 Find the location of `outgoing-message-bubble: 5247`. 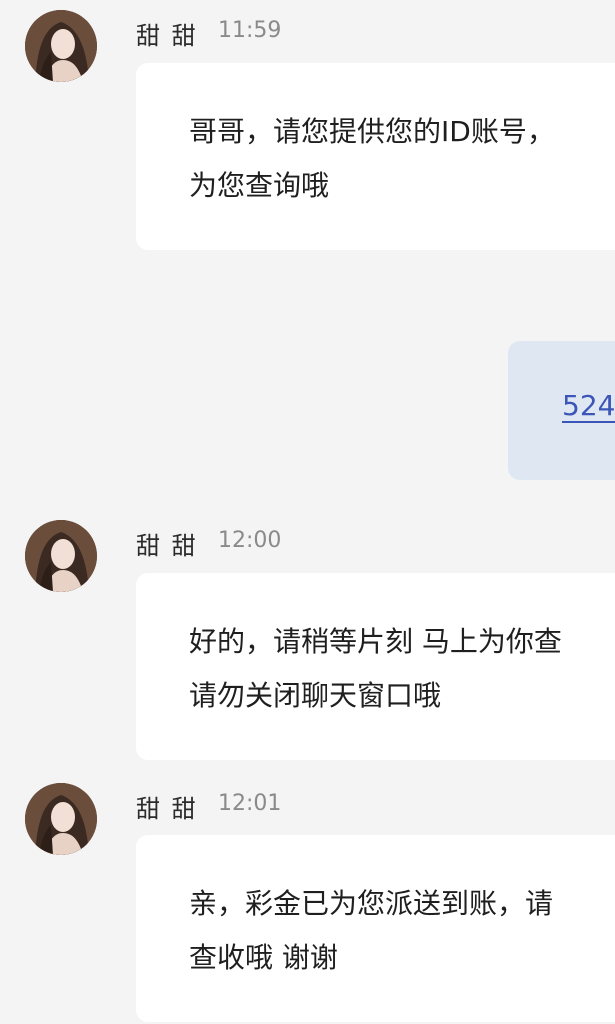

outgoing-message-bubble: 5247 is located at coordinates (561, 410).